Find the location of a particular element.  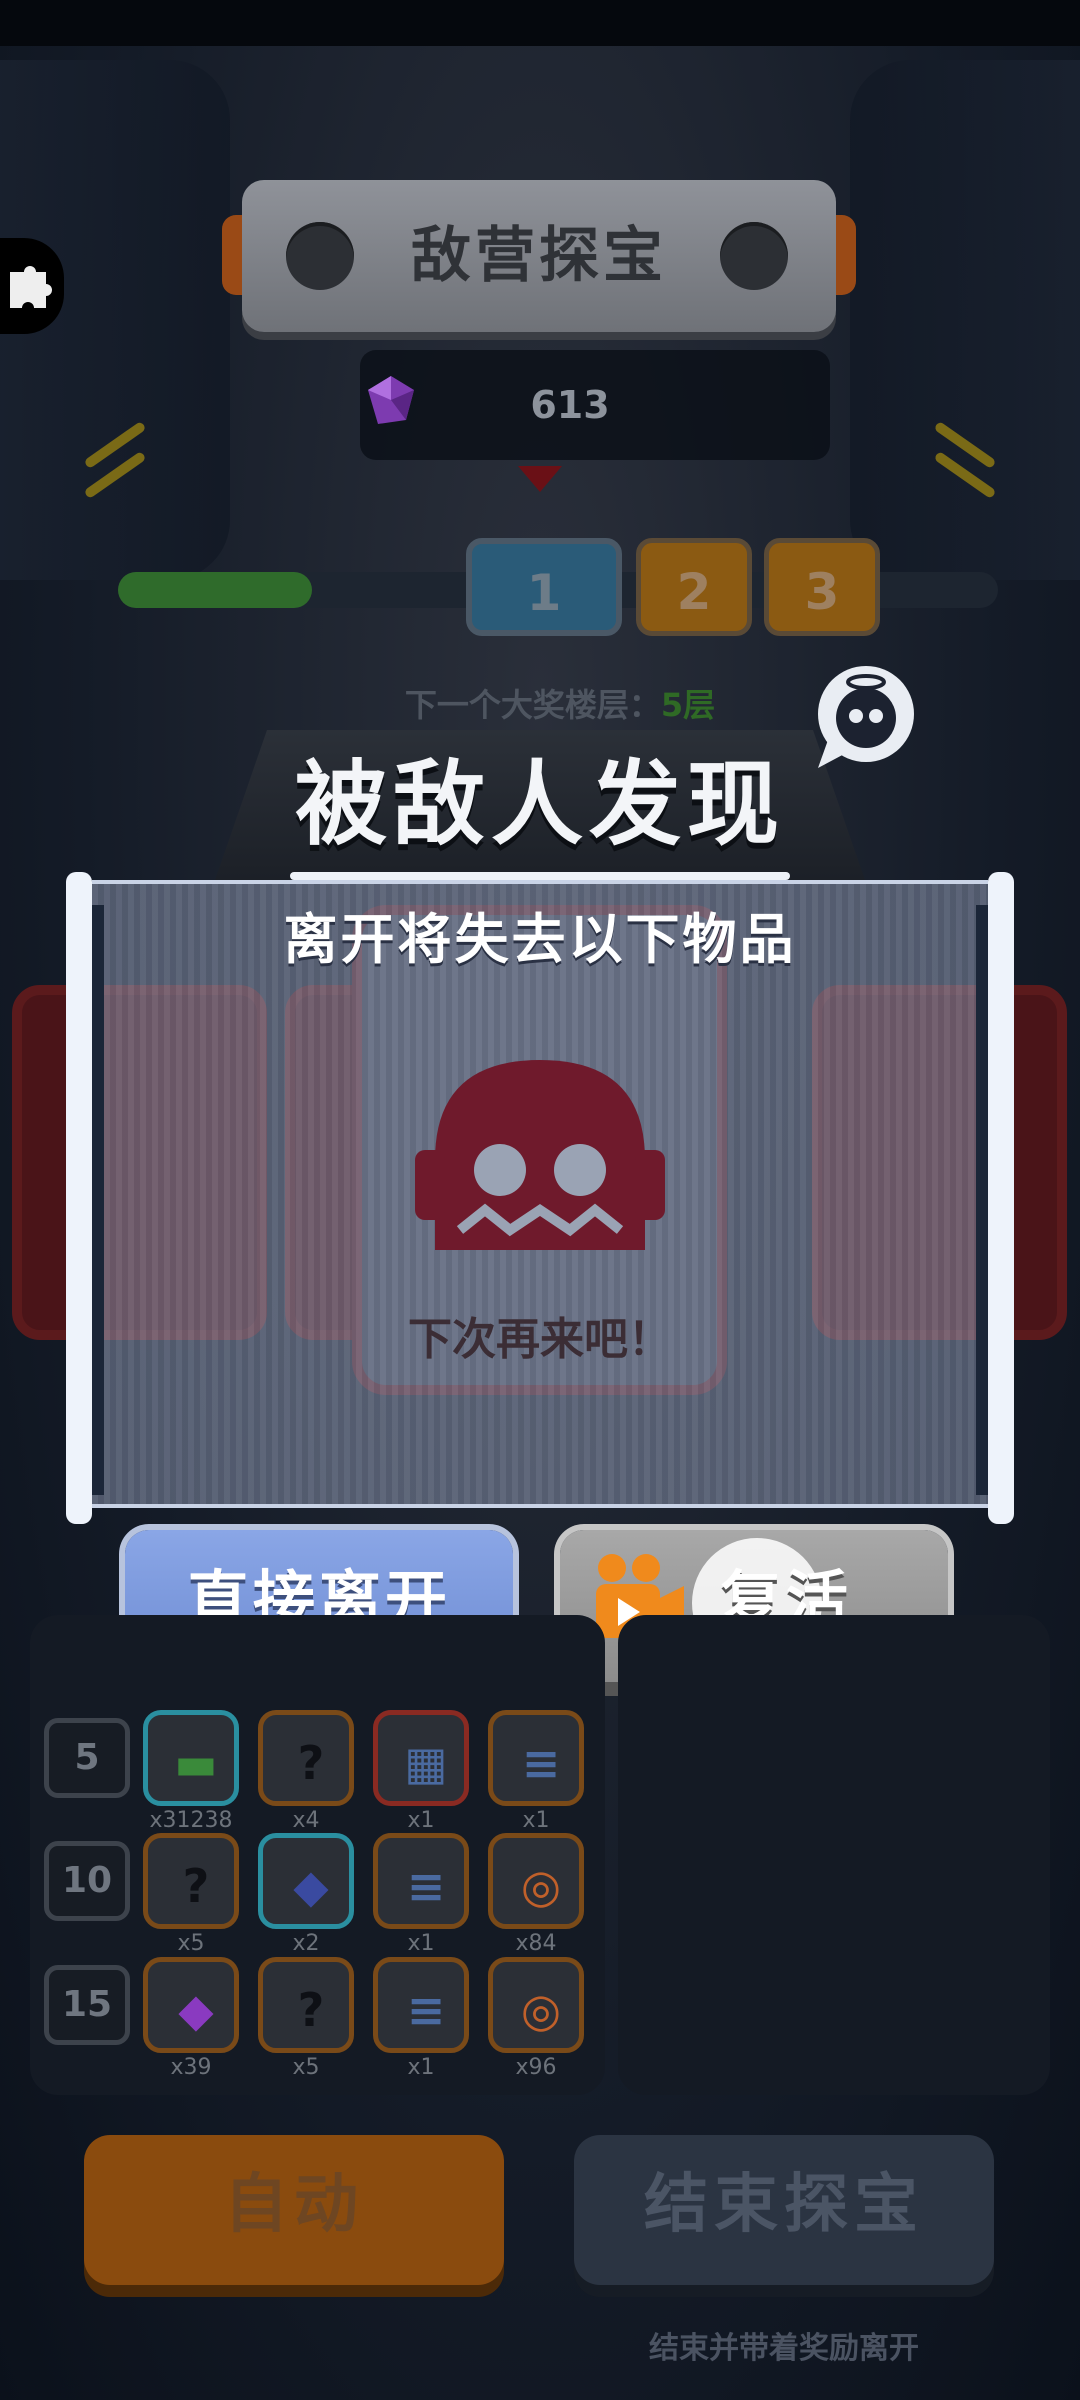

puzzle-icon is located at coordinates (31, 287).